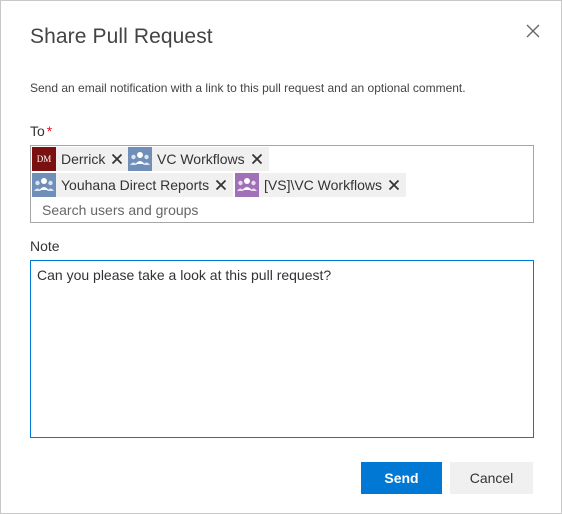 The width and height of the screenshot is (562, 514). I want to click on search-input, so click(277, 210).